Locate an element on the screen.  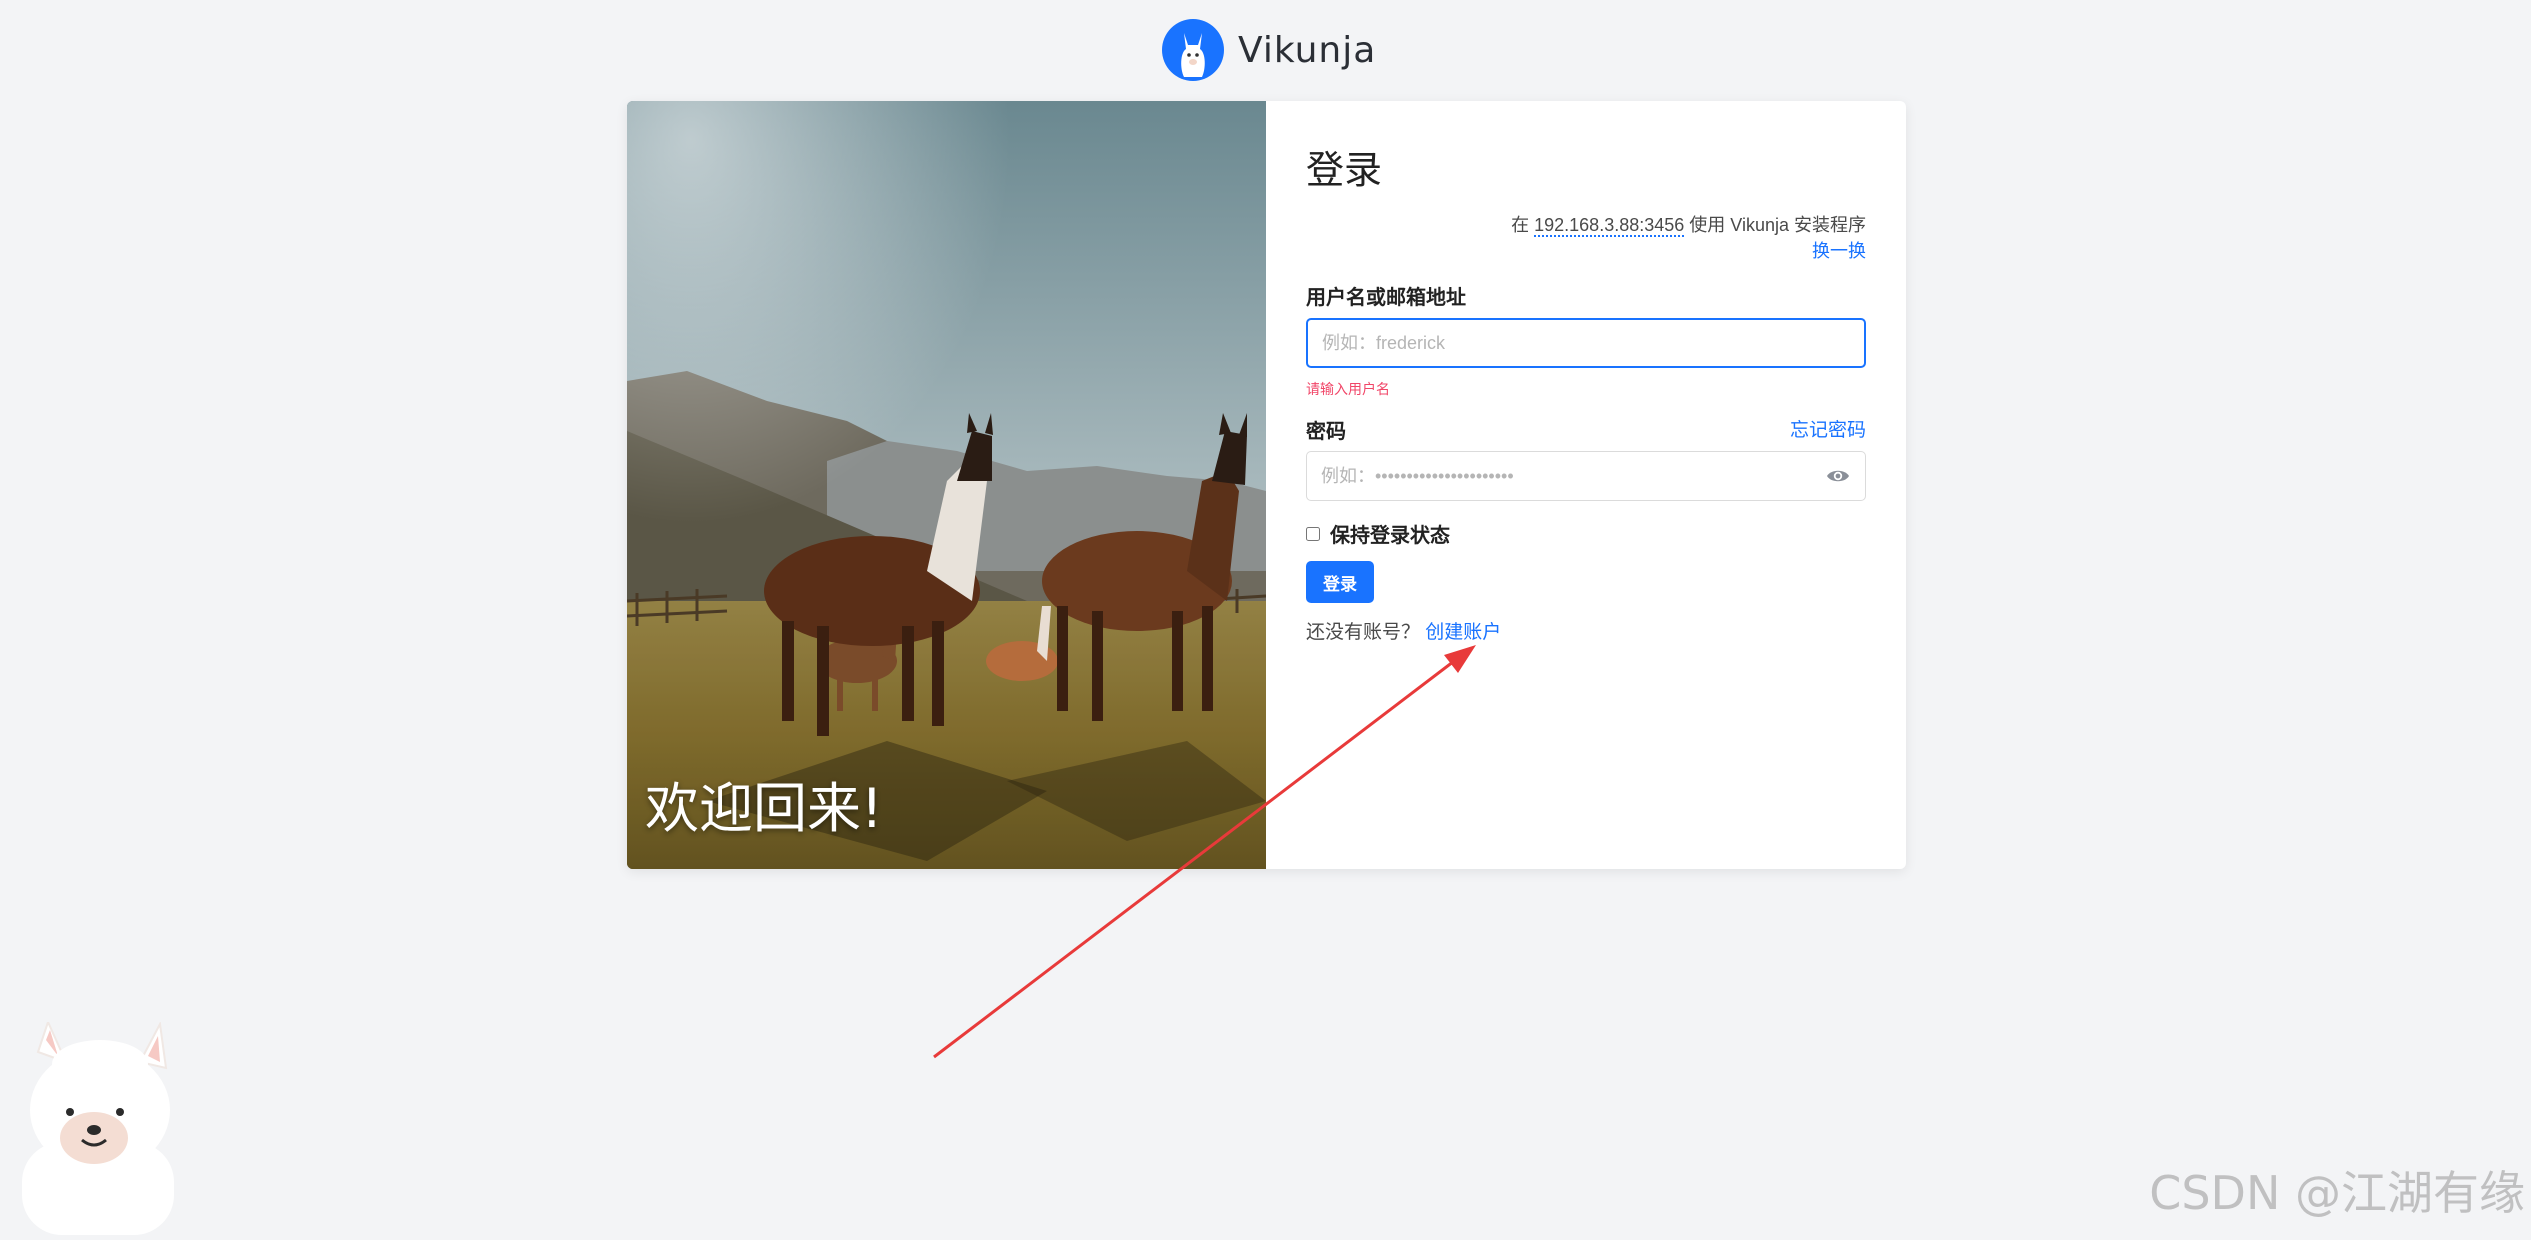
server-suffix: 使用 Vikunja 安装程序 is located at coordinates (1775, 225).